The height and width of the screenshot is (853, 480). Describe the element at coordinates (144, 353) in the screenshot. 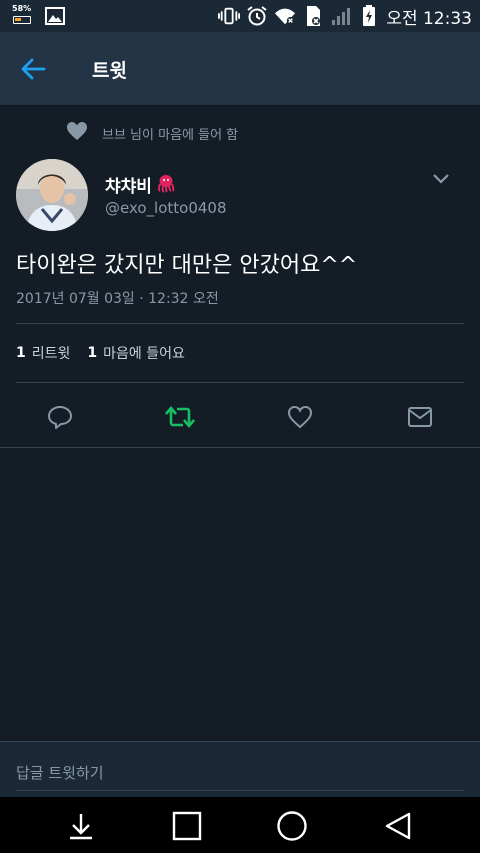

I see `like-label: 마음에 들어요` at that location.